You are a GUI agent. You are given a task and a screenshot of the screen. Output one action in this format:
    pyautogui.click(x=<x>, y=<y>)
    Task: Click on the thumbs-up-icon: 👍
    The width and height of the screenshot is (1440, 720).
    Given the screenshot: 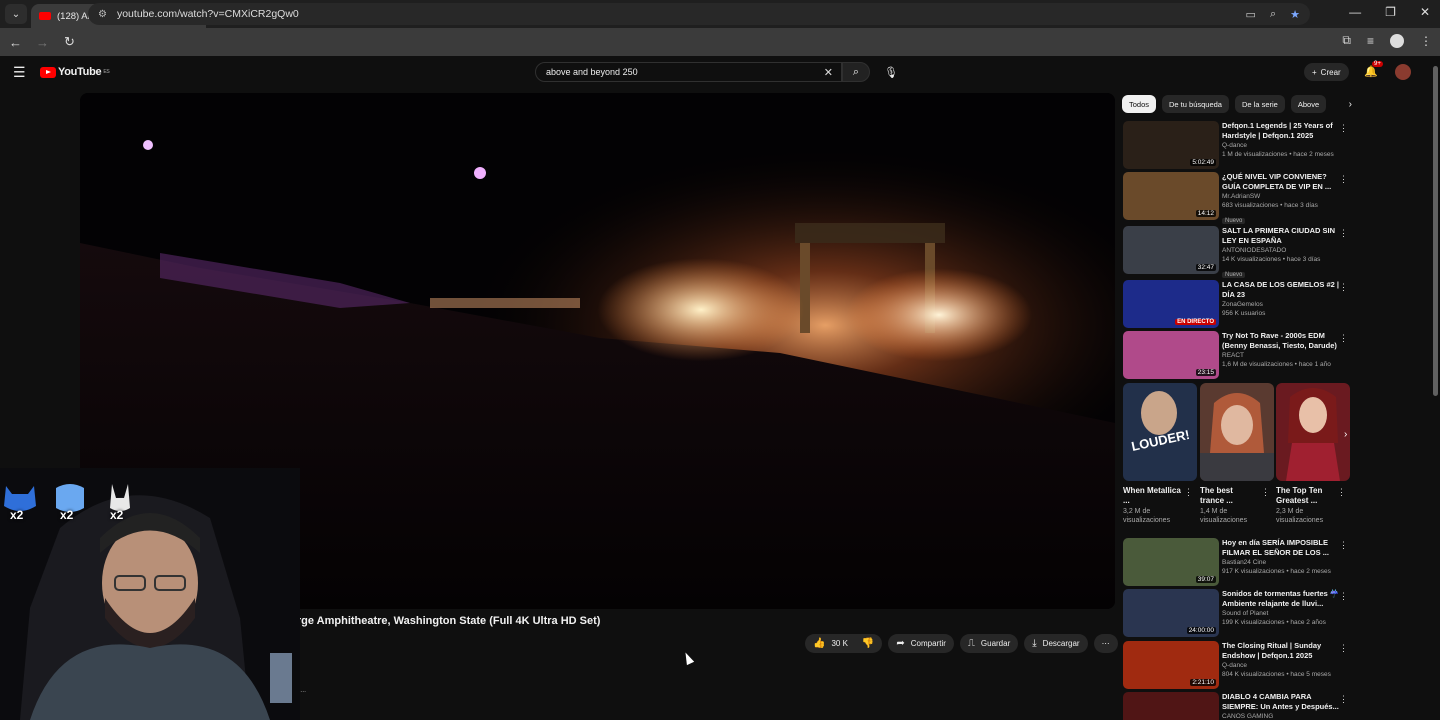 What is the action you would take?
    pyautogui.click(x=819, y=643)
    